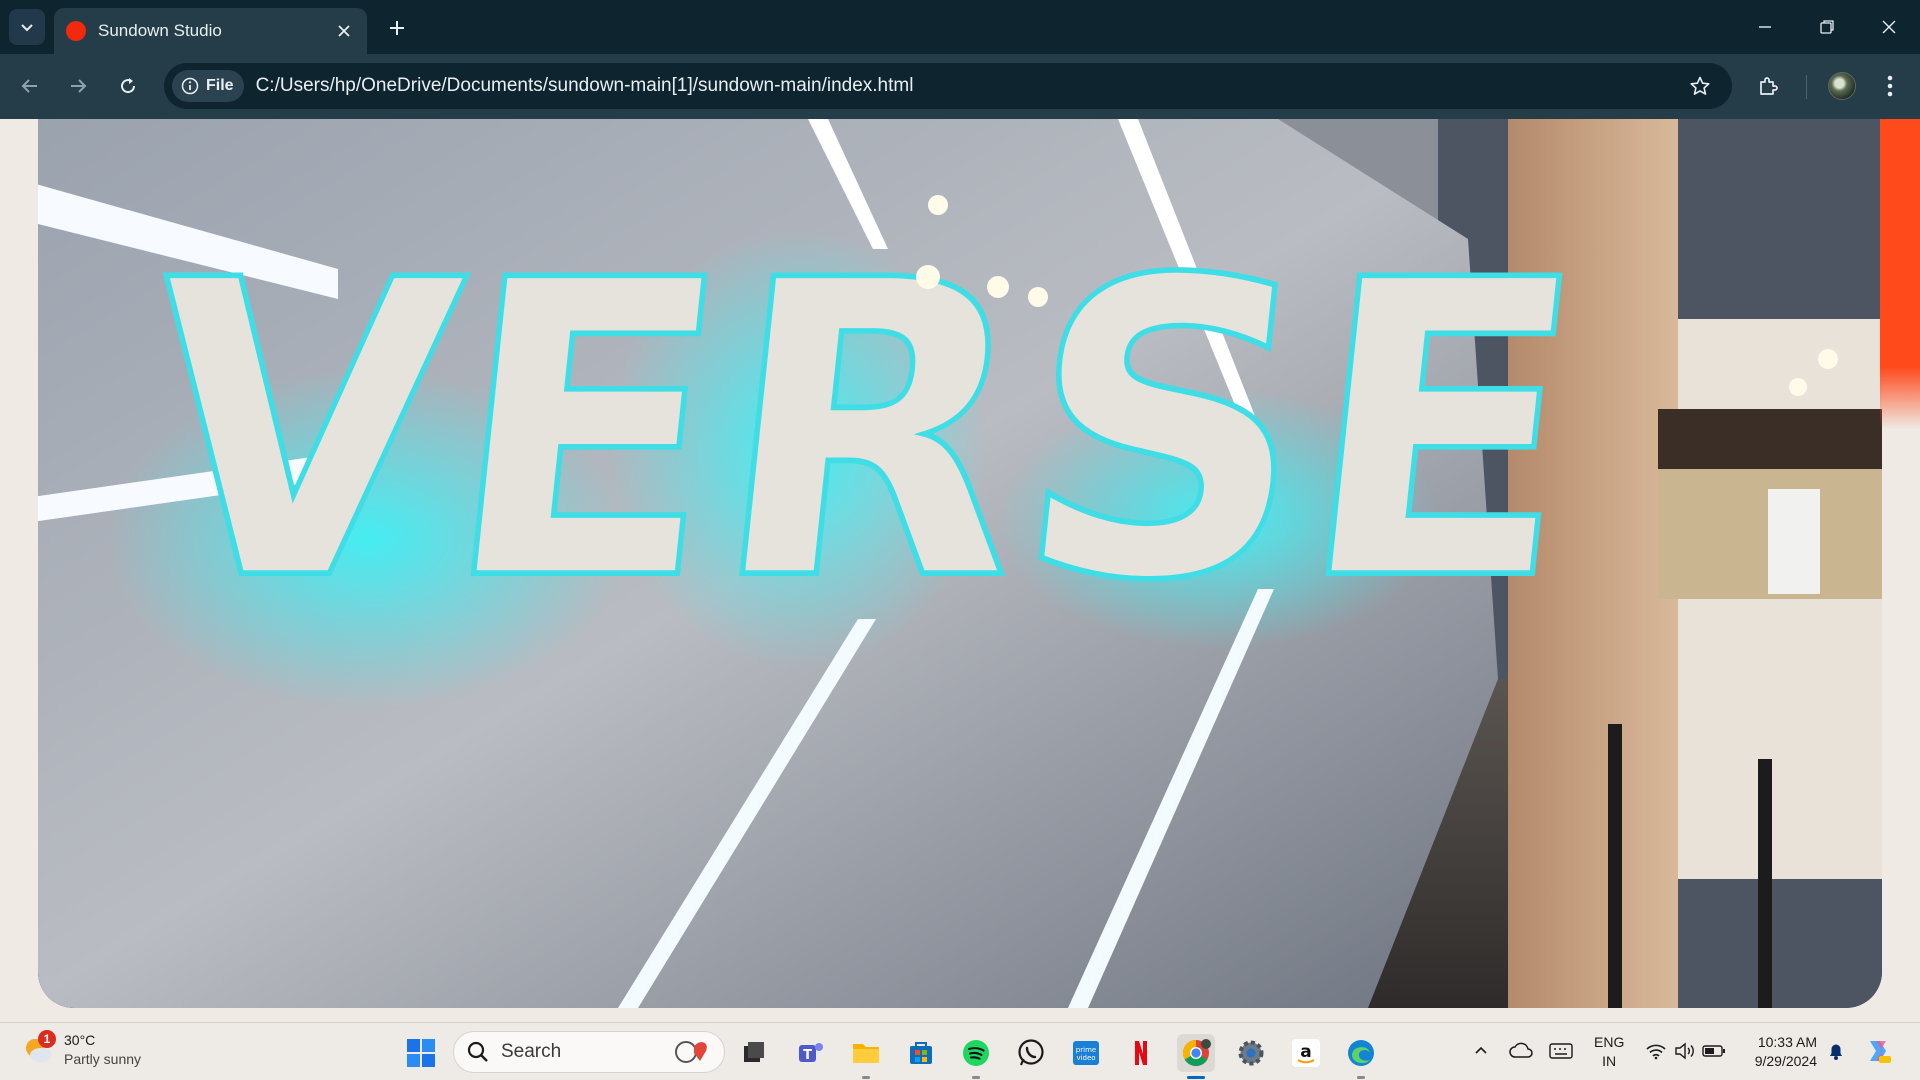 The width and height of the screenshot is (1920, 1080). What do you see at coordinates (1779, 1052) in the screenshot?
I see `taskbar-clock: 10:33 AM 9/29/2024` at bounding box center [1779, 1052].